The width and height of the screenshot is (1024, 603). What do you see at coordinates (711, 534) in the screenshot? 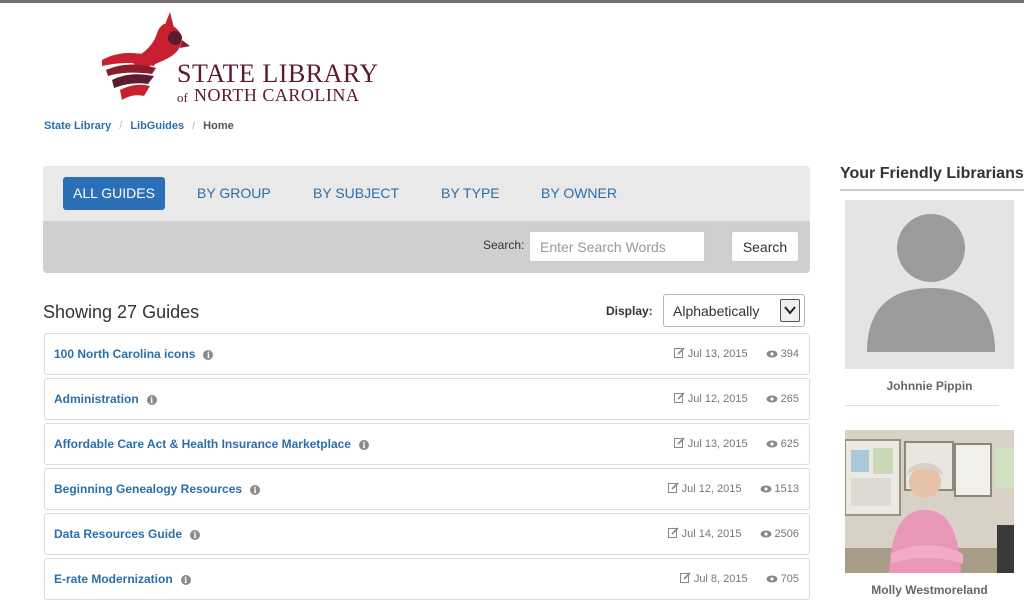
I see `updated-date: Jul 14, 2015` at bounding box center [711, 534].